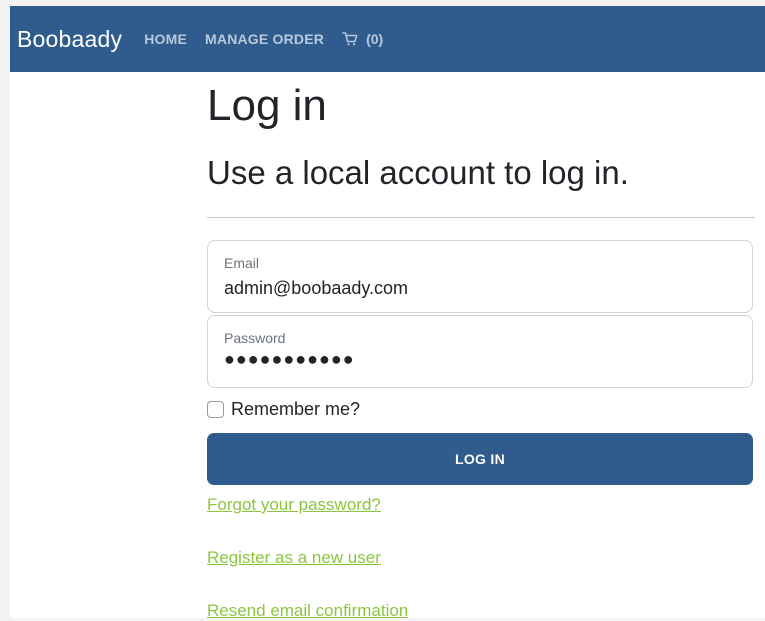  Describe the element at coordinates (264, 39) in the screenshot. I see `nav-manage-order-link: MANAGE ORDER` at that location.